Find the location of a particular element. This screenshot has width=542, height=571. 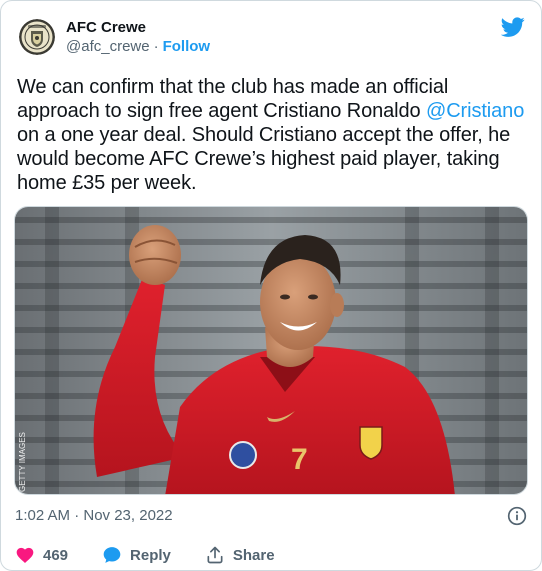

jersey-number: 7 is located at coordinates (299, 459).